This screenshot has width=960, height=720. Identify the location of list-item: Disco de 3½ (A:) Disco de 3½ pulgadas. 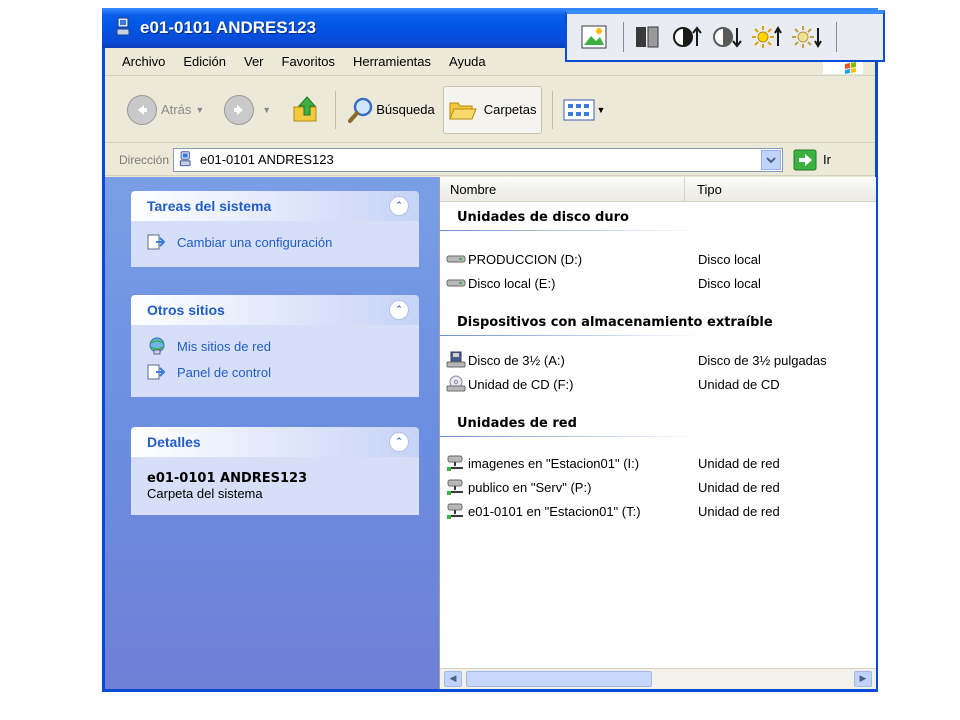
(658, 360).